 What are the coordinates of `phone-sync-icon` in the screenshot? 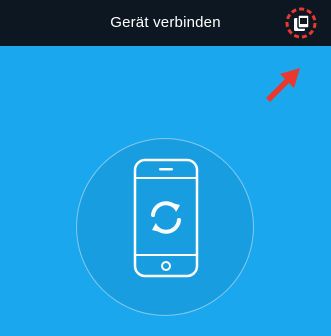 It's located at (166, 218).